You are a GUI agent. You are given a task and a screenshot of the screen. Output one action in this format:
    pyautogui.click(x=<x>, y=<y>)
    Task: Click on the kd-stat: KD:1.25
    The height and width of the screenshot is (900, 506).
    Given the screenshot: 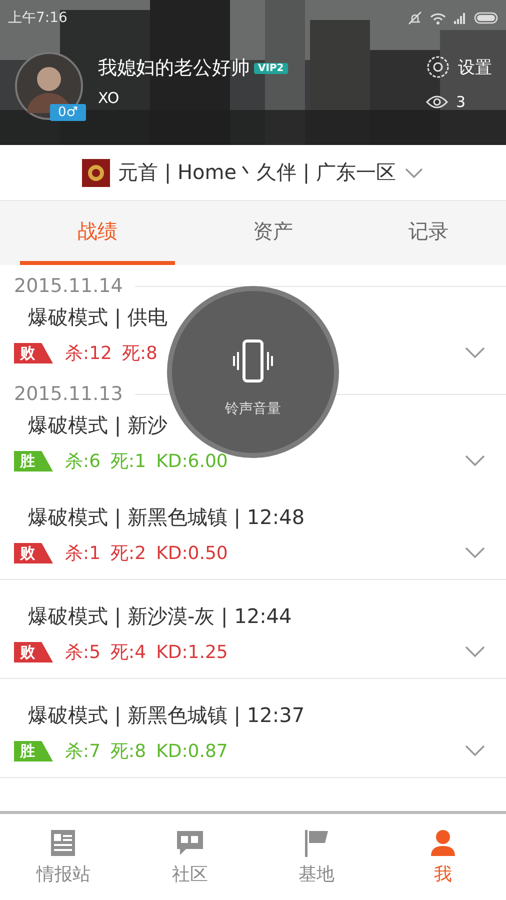 What is the action you would take?
    pyautogui.click(x=192, y=652)
    